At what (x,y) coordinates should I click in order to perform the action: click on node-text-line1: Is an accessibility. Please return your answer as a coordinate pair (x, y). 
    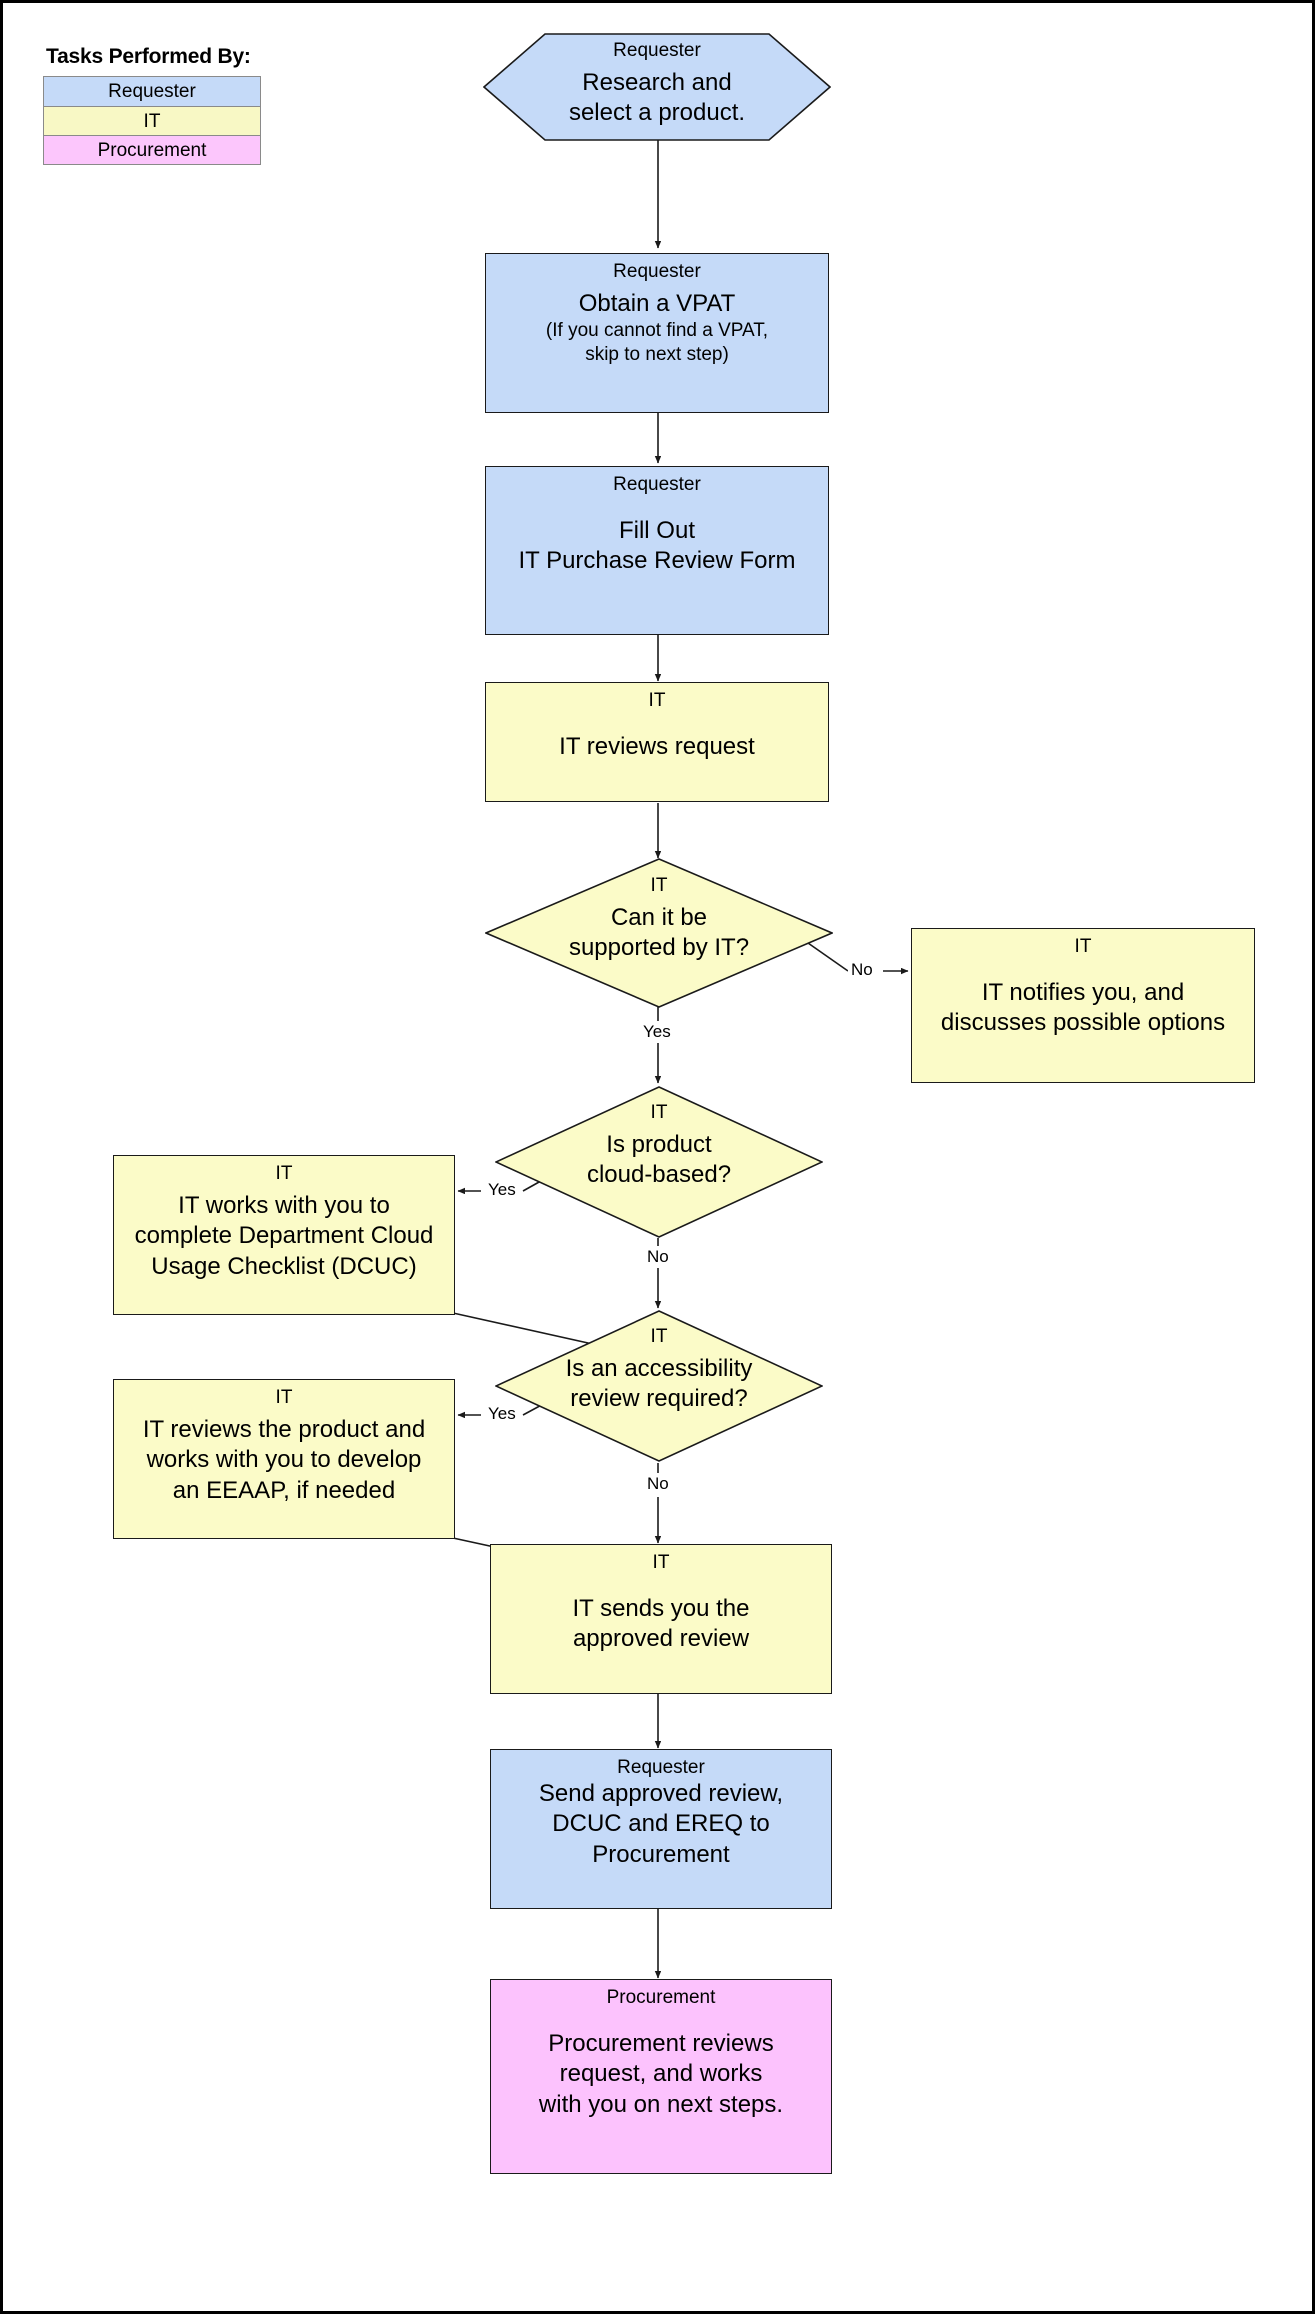
    Looking at the image, I should click on (659, 1369).